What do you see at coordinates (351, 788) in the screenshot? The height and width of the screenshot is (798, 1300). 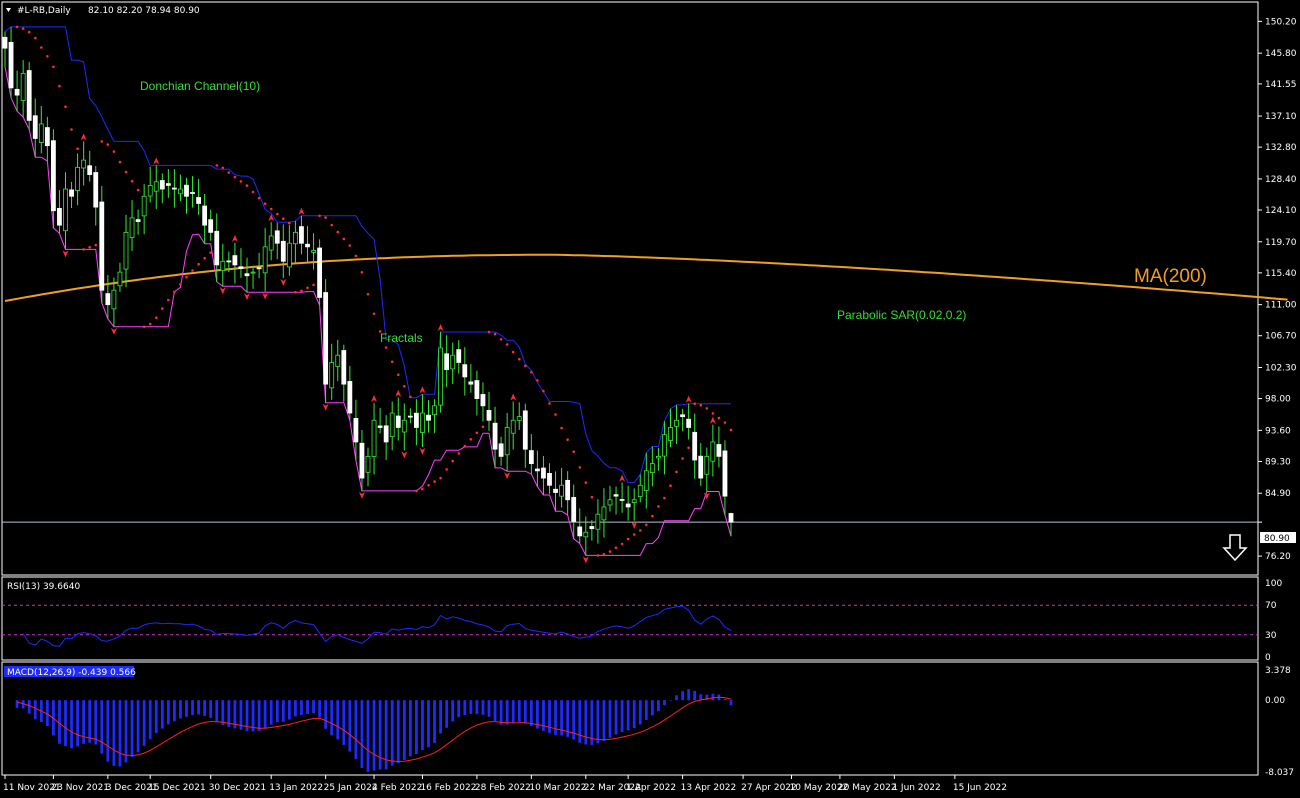 I see `x-tick-label: 25 Jan 2022` at bounding box center [351, 788].